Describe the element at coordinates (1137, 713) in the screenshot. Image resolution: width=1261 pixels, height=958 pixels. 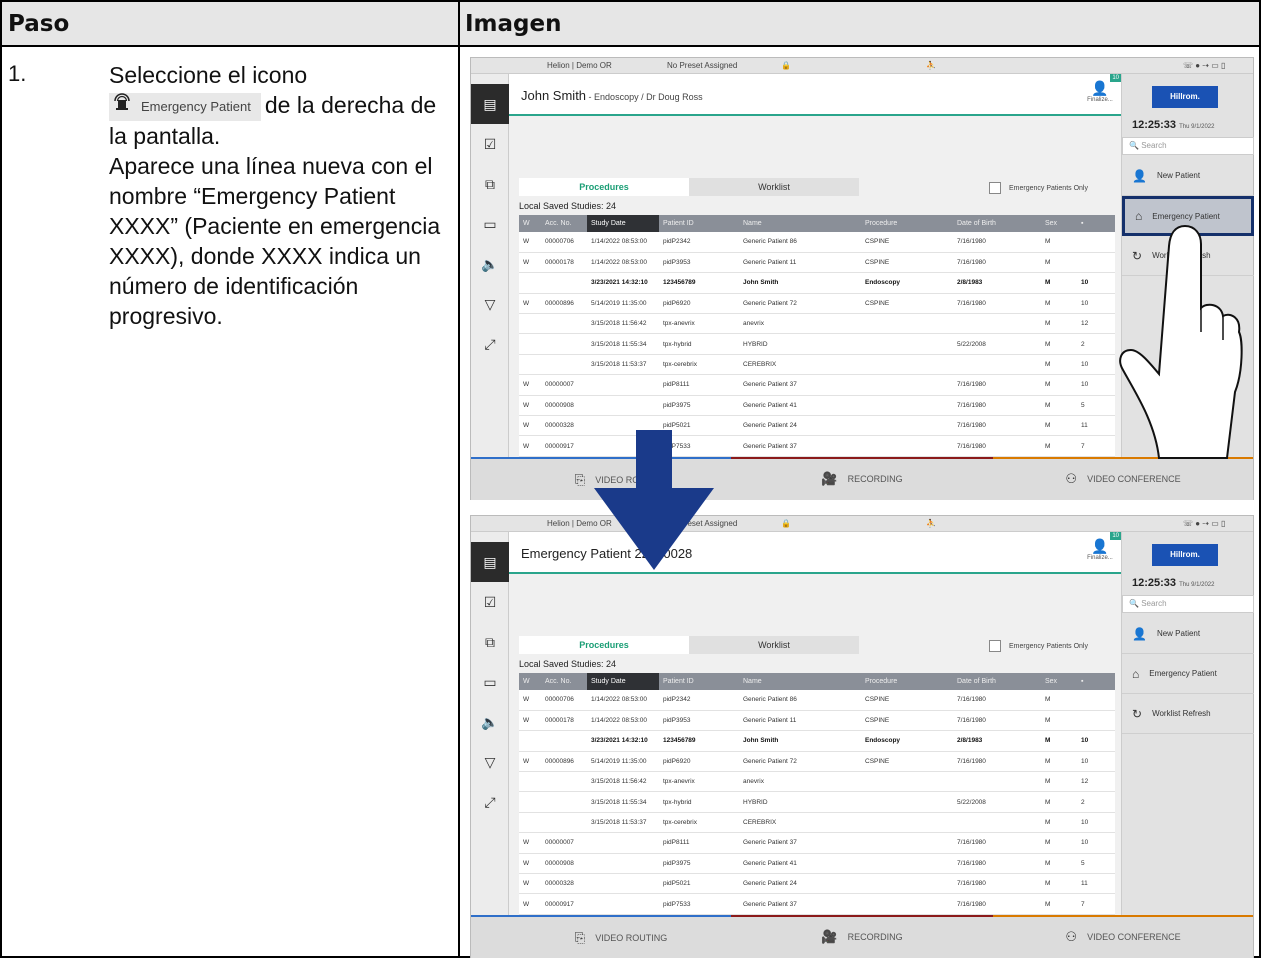
I see `refresh-icon: ↻` at that location.